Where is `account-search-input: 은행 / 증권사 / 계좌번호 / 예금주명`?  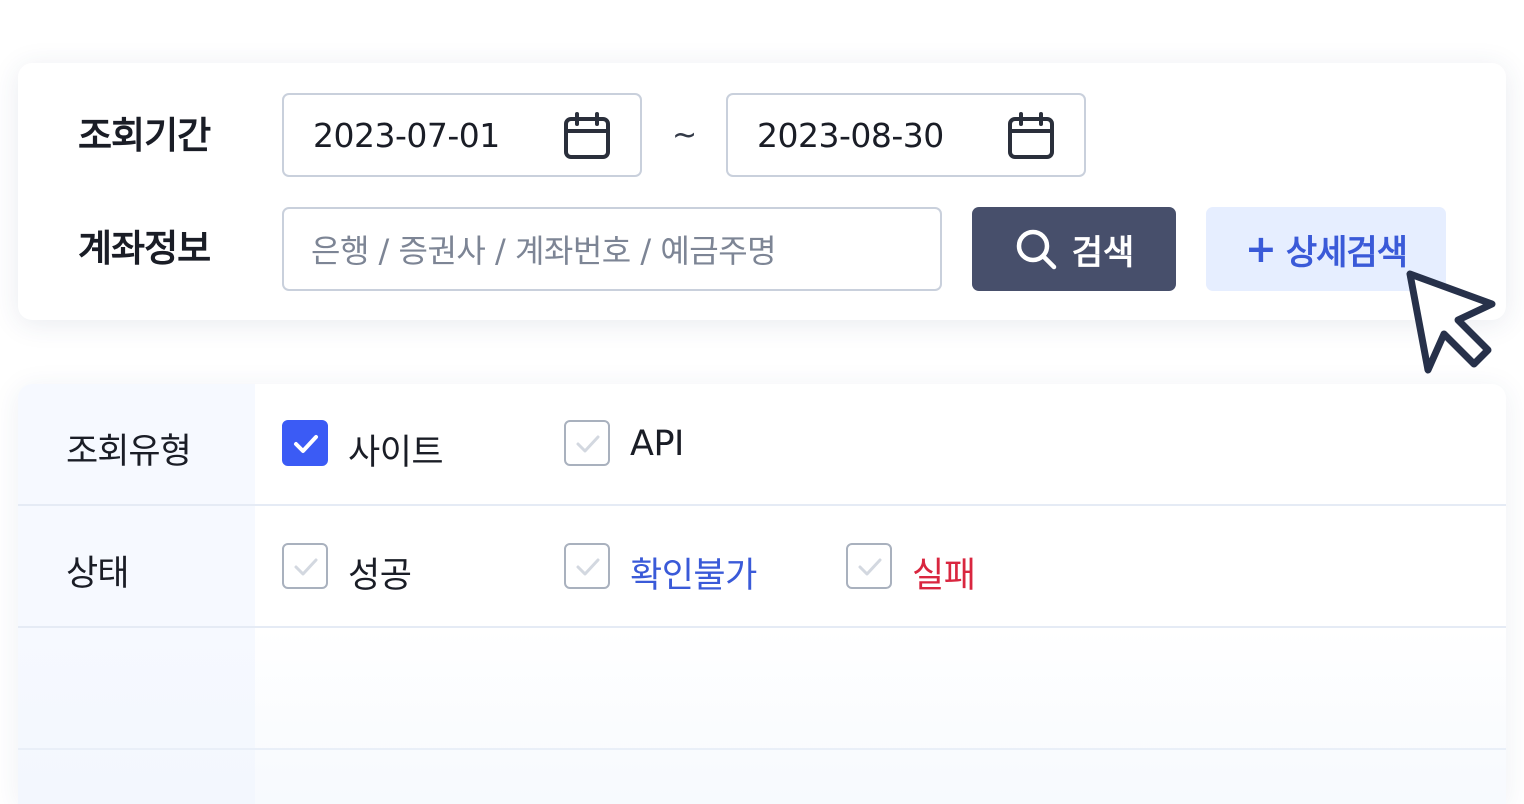
account-search-input: 은행 / 증권사 / 계좌번호 / 예금주명 is located at coordinates (612, 249).